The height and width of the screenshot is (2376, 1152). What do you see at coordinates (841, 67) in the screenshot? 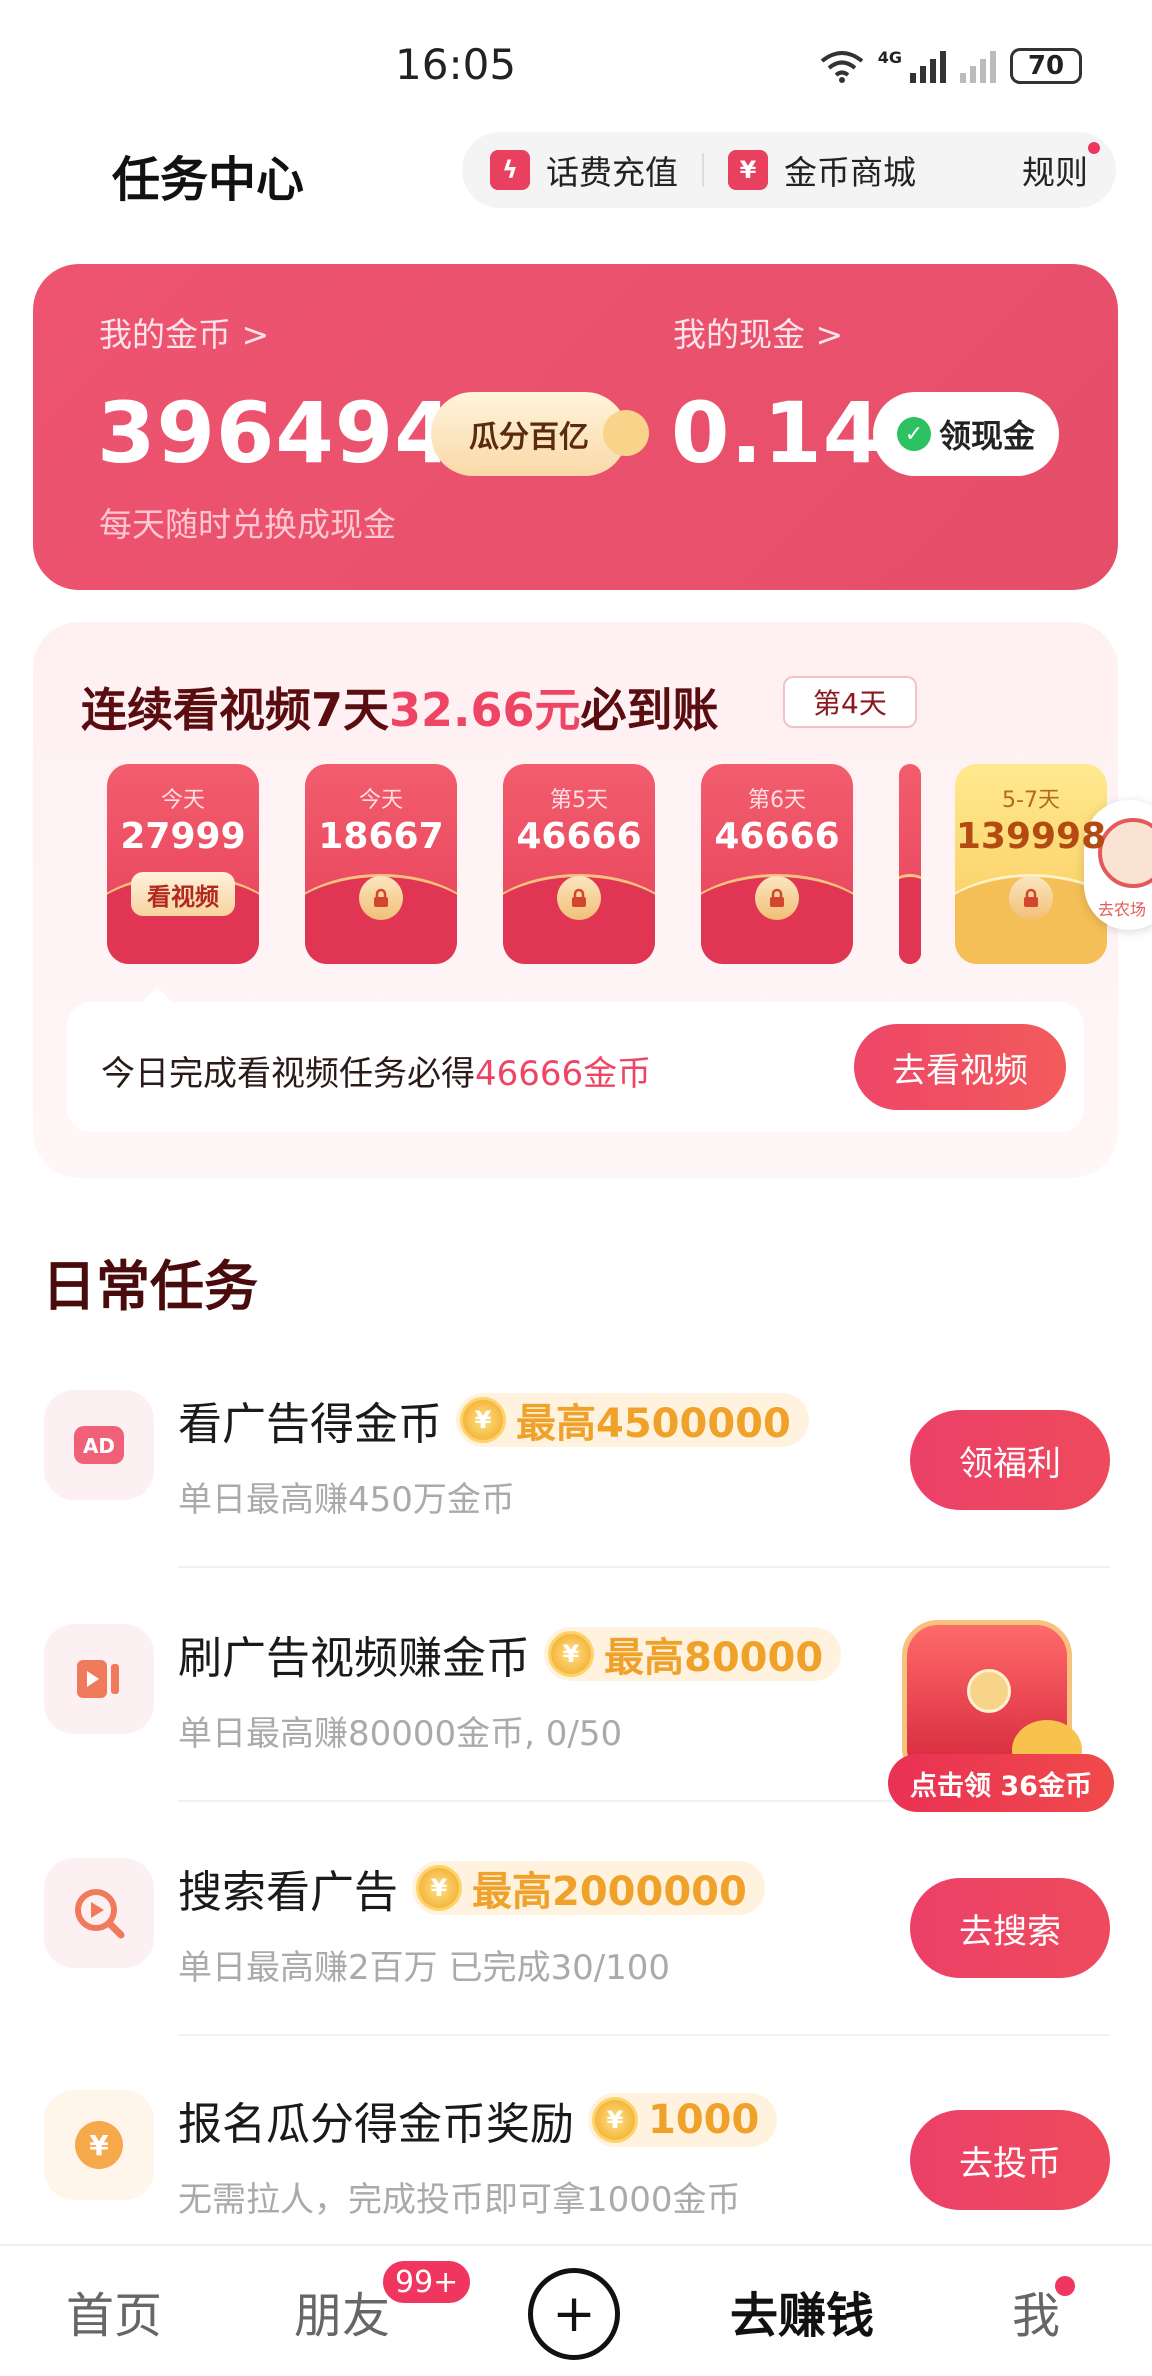
I see `wifi-icon` at bounding box center [841, 67].